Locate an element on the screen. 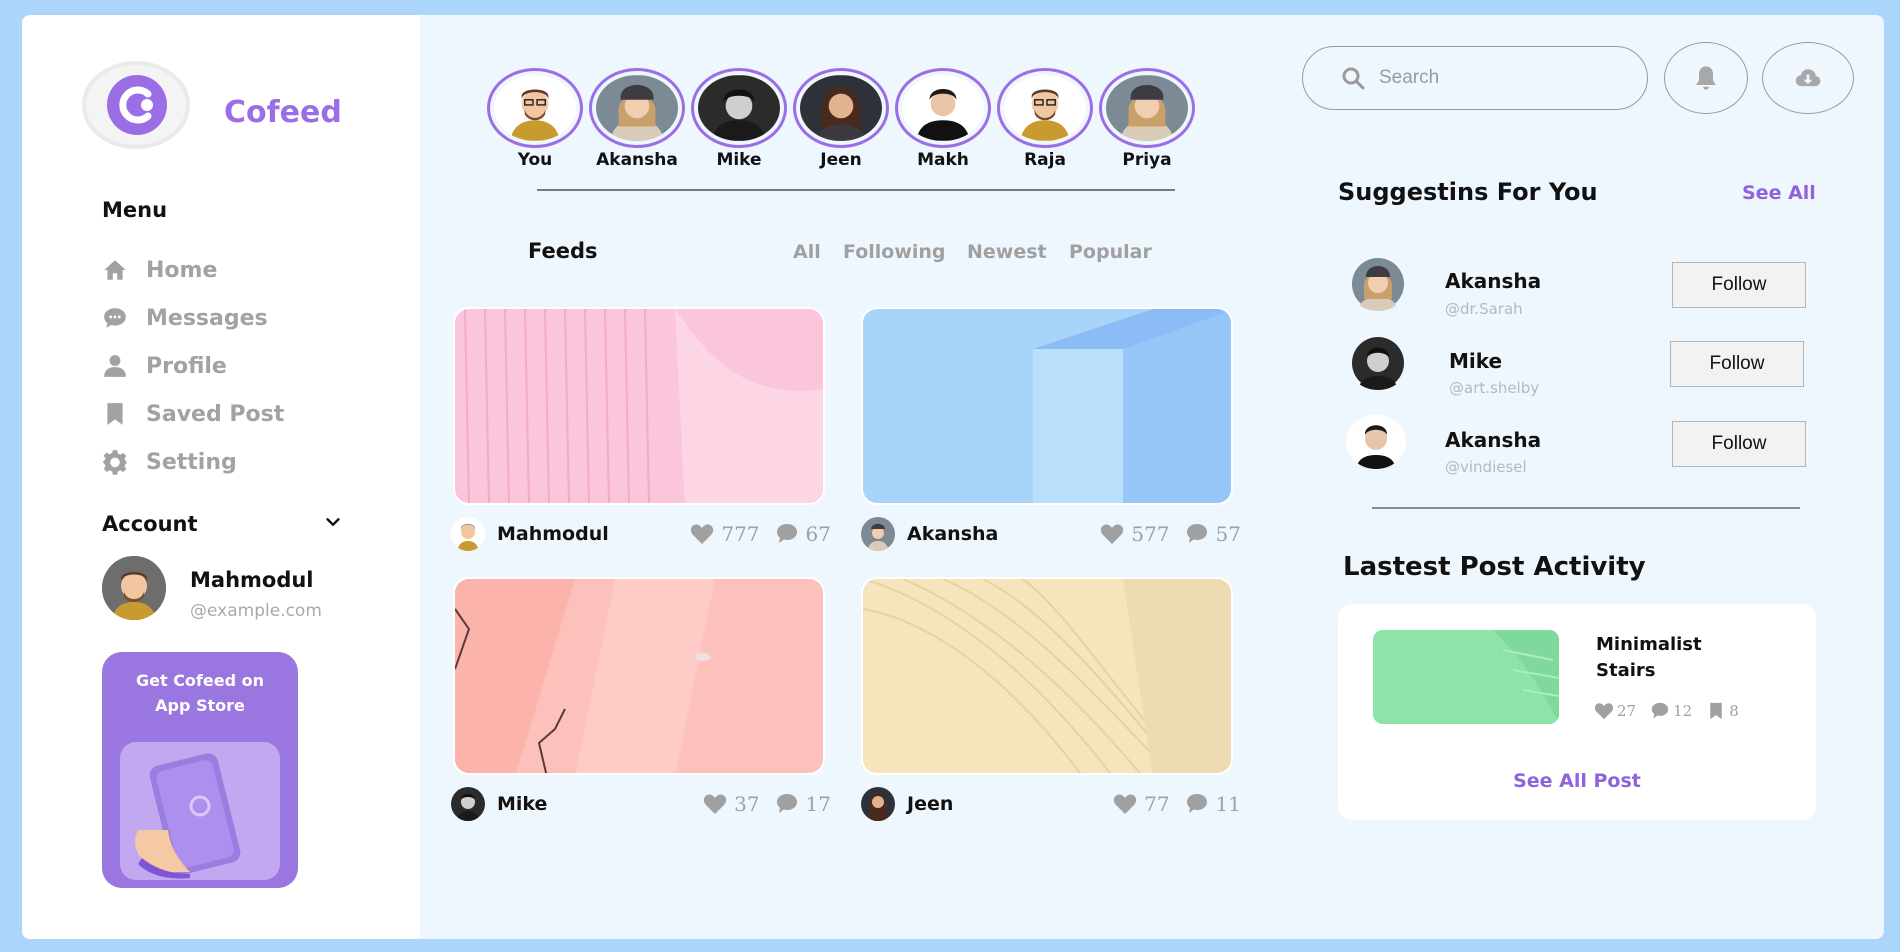  activity-comments: 12 is located at coordinates (1671, 711).